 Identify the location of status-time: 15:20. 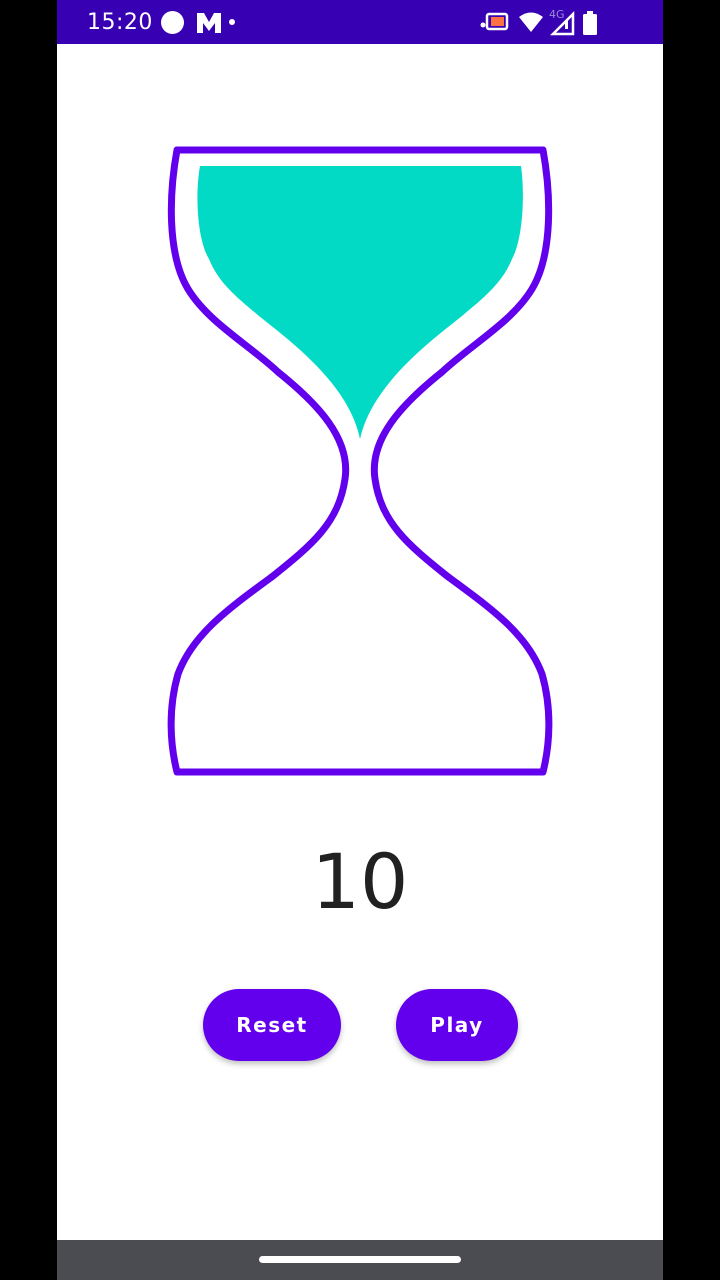
(120, 22).